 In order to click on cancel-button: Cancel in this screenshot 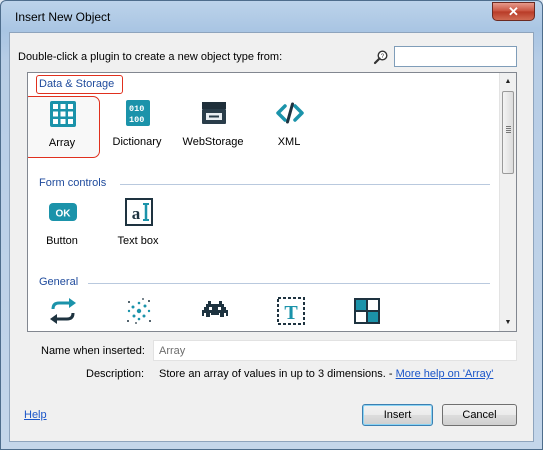, I will do `click(479, 415)`.